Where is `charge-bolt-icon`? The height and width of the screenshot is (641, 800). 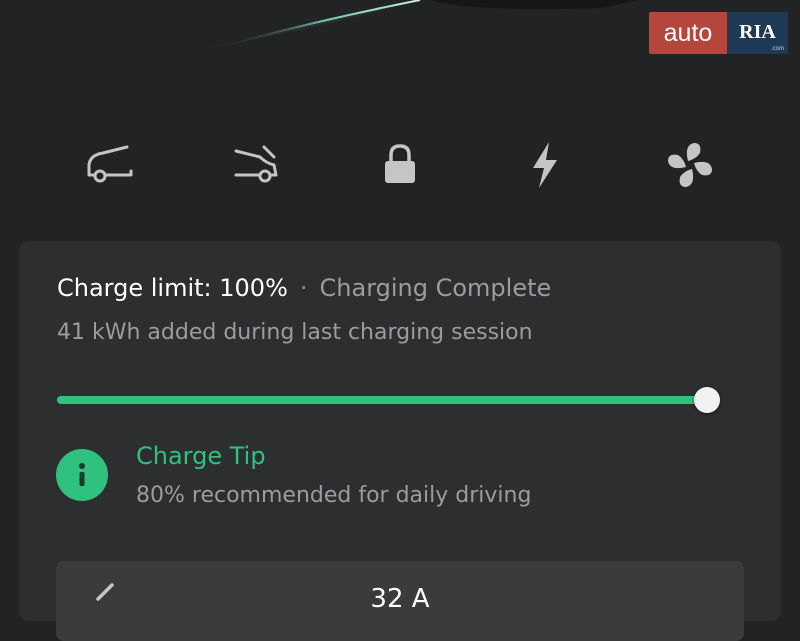 charge-bolt-icon is located at coordinates (545, 165).